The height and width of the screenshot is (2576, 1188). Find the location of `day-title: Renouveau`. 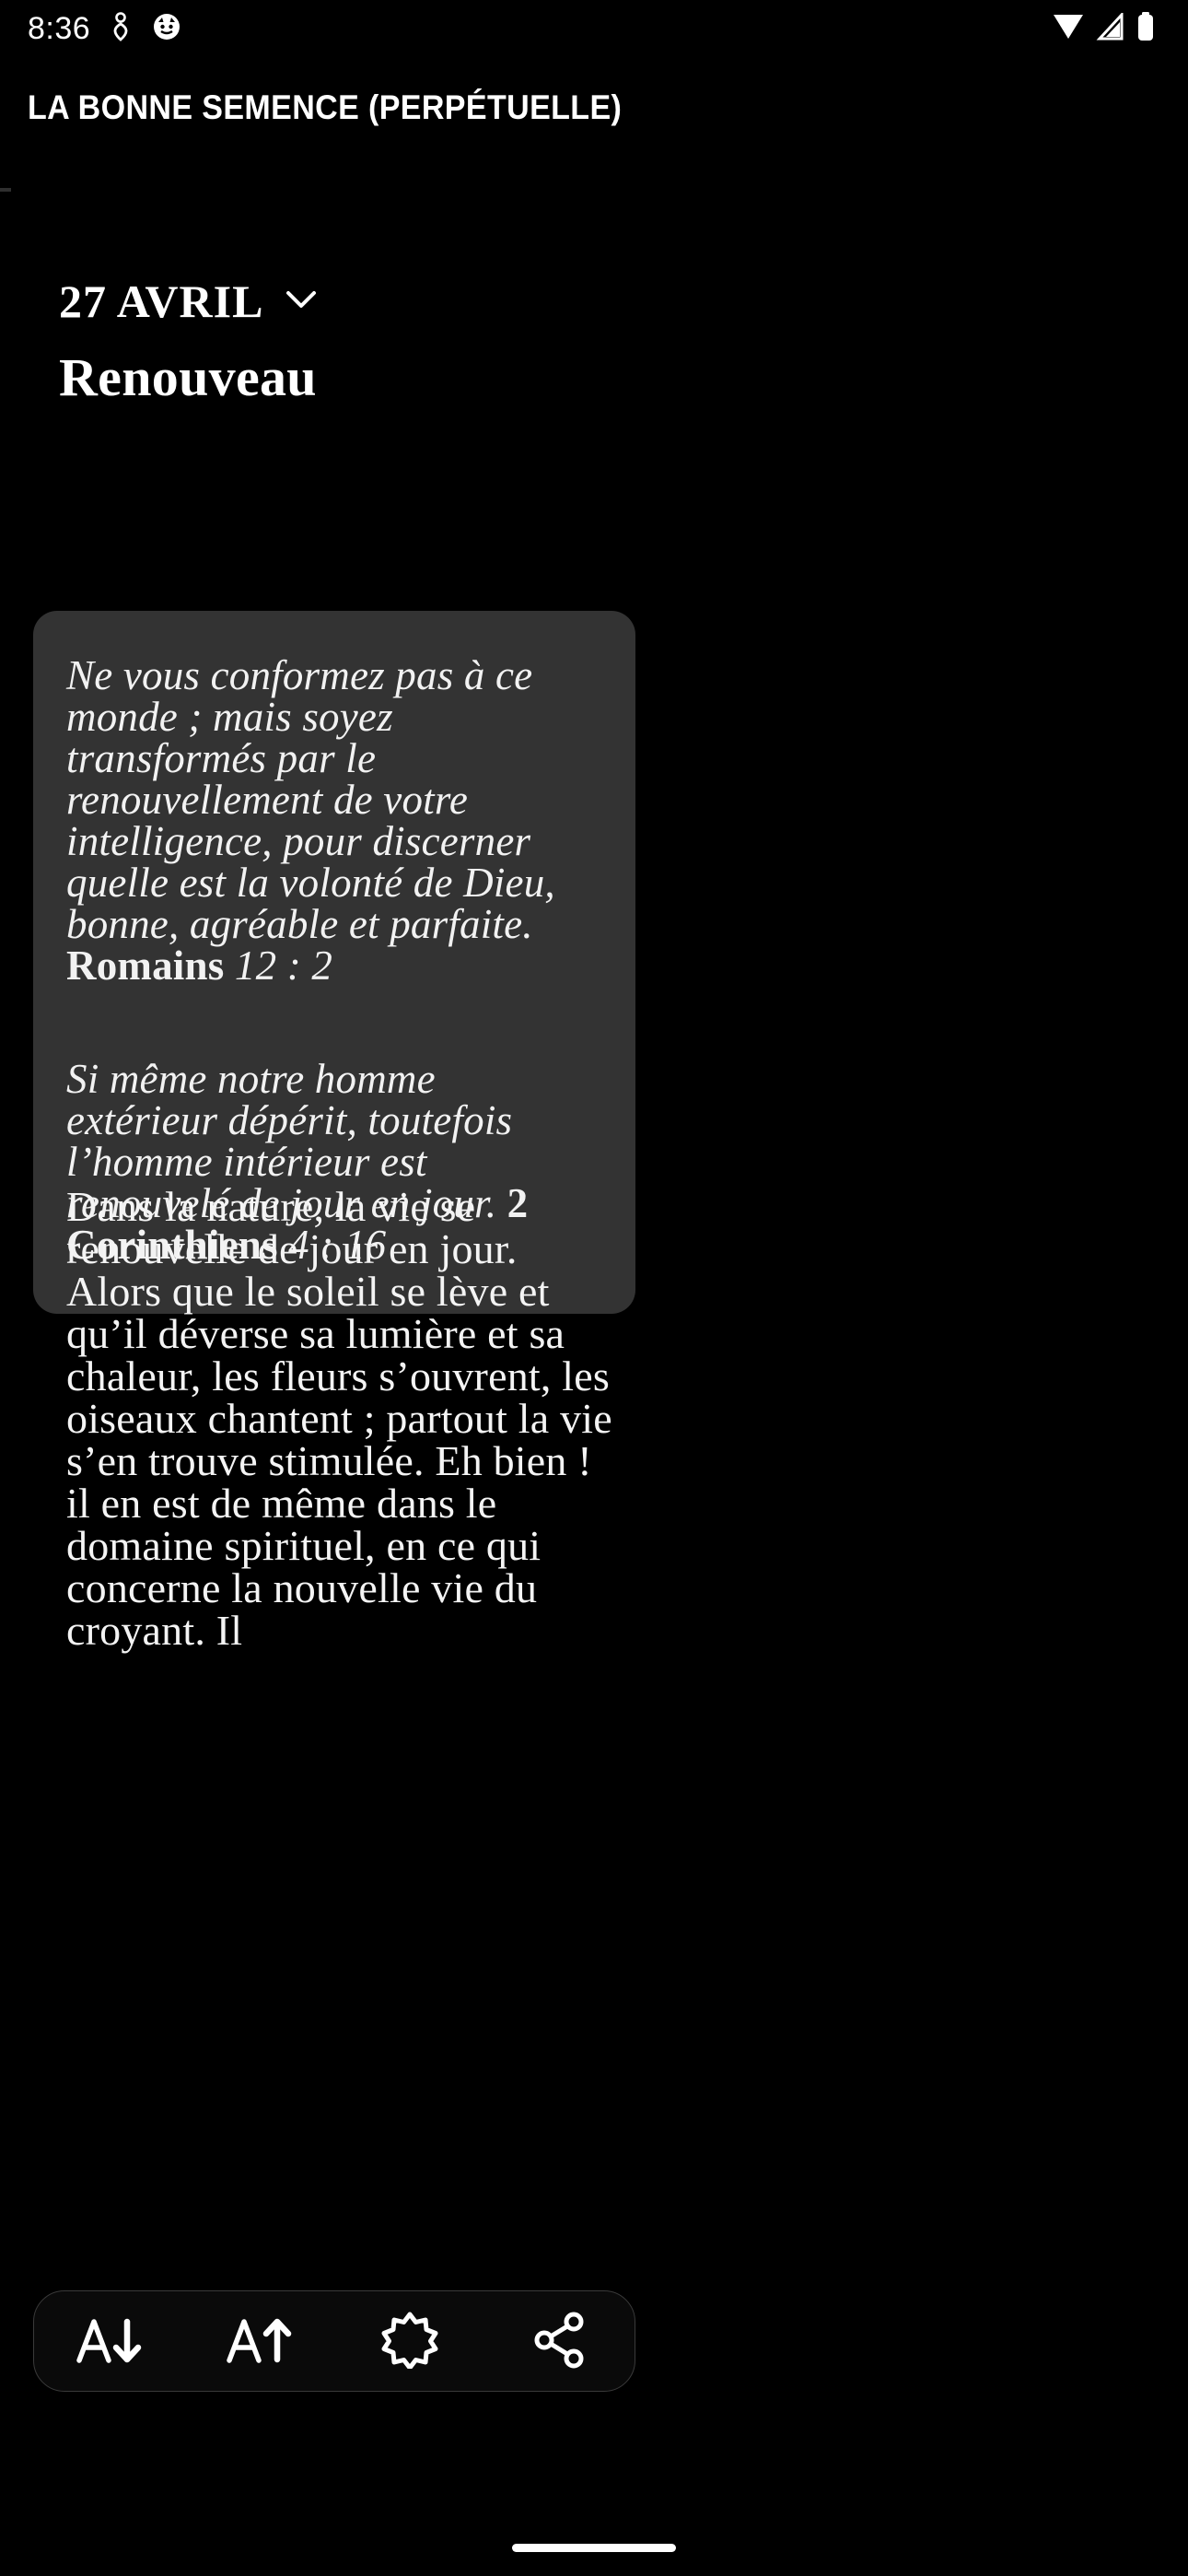

day-title: Renouveau is located at coordinates (188, 377).